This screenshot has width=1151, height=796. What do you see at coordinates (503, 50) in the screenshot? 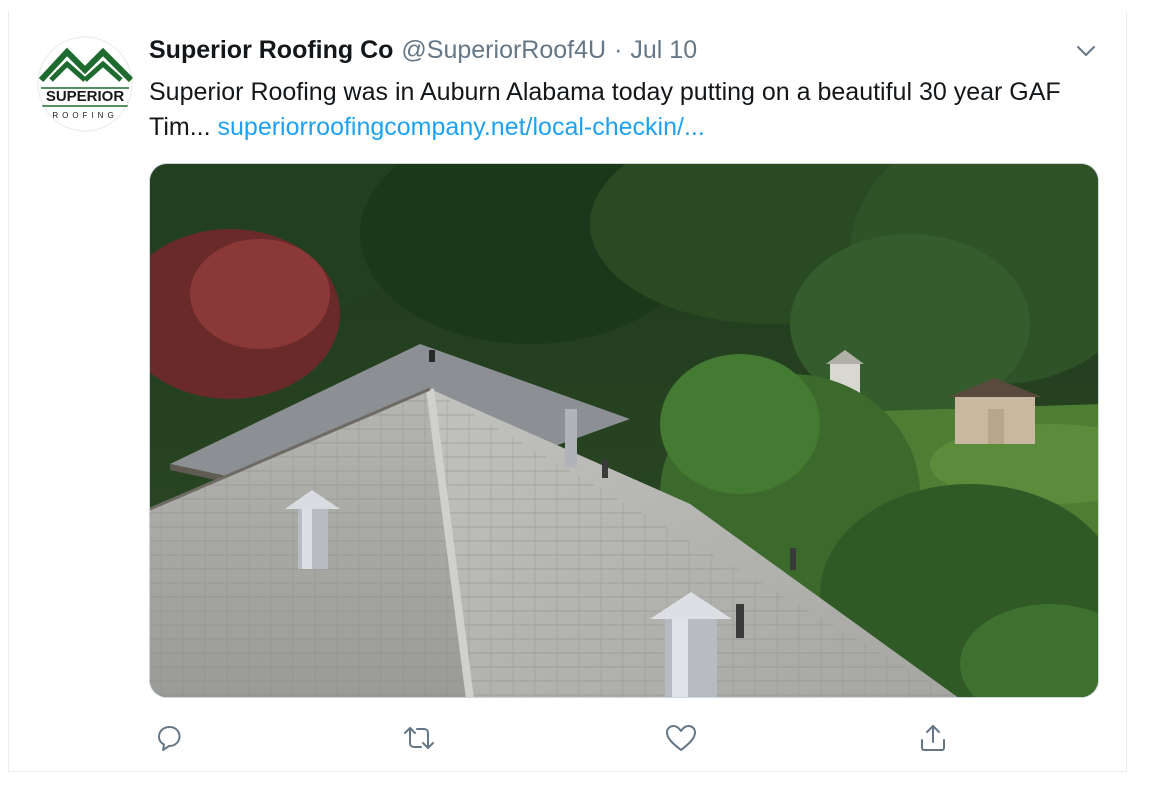
I see `author-handle: @SuperiorRoof4U` at bounding box center [503, 50].